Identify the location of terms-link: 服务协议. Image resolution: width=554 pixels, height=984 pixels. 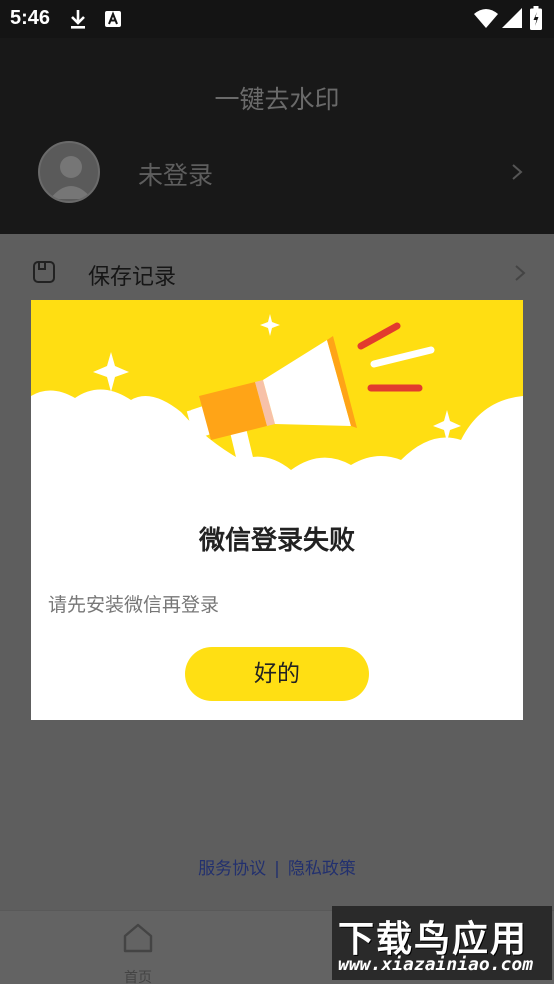
(232, 866).